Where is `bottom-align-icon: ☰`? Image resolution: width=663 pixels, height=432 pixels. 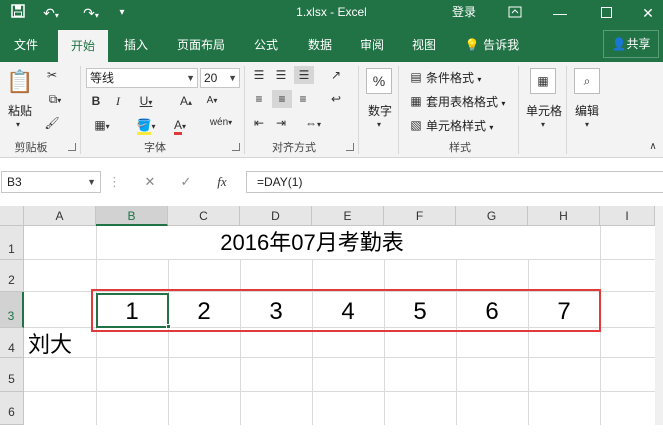
bottom-align-icon: ☰ is located at coordinates (304, 75).